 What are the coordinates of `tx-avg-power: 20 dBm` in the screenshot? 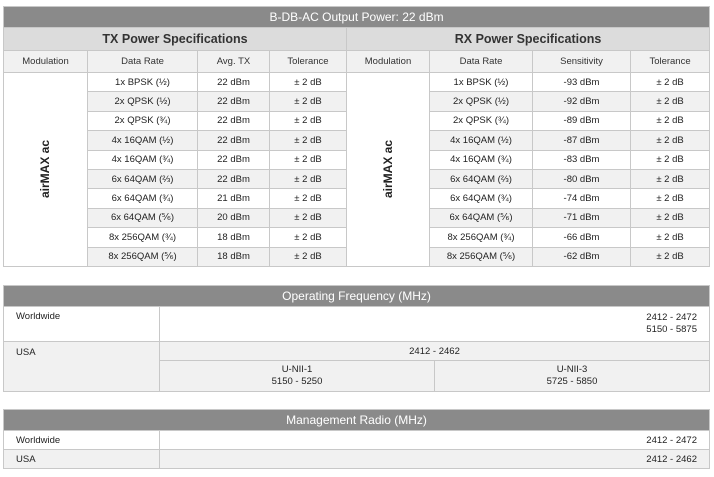 It's located at (233, 218).